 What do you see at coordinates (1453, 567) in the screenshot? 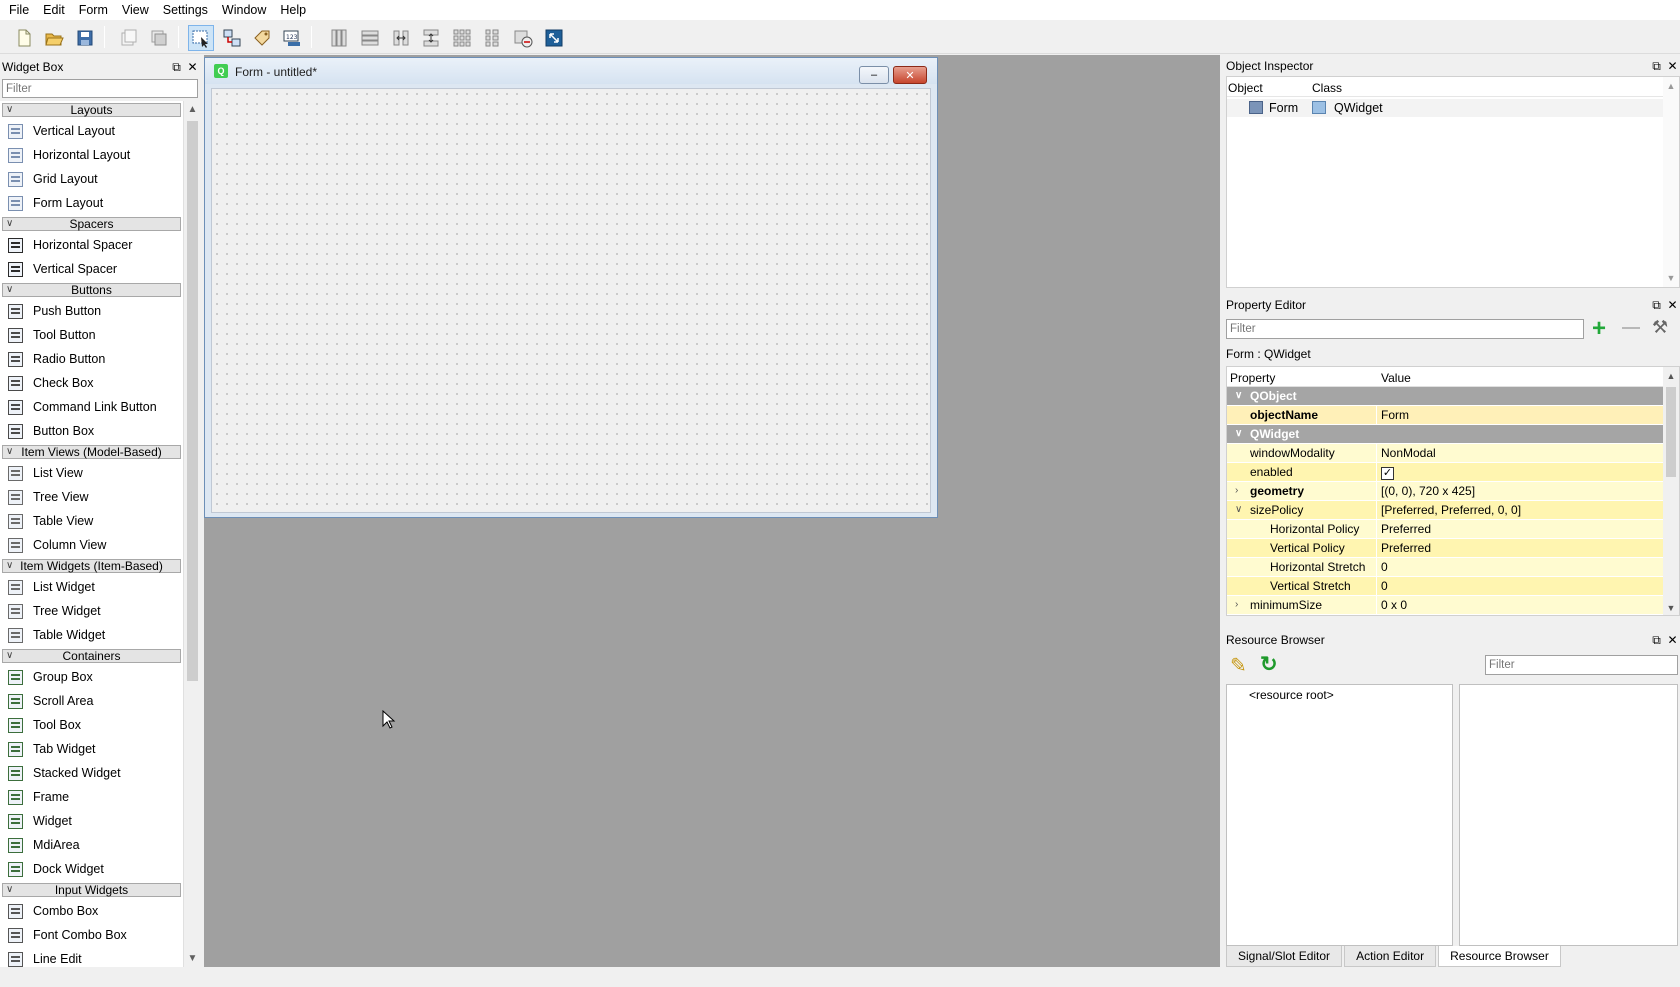
I see `property-row-horizontal-stretch: Horizontal Stretch 0` at bounding box center [1453, 567].